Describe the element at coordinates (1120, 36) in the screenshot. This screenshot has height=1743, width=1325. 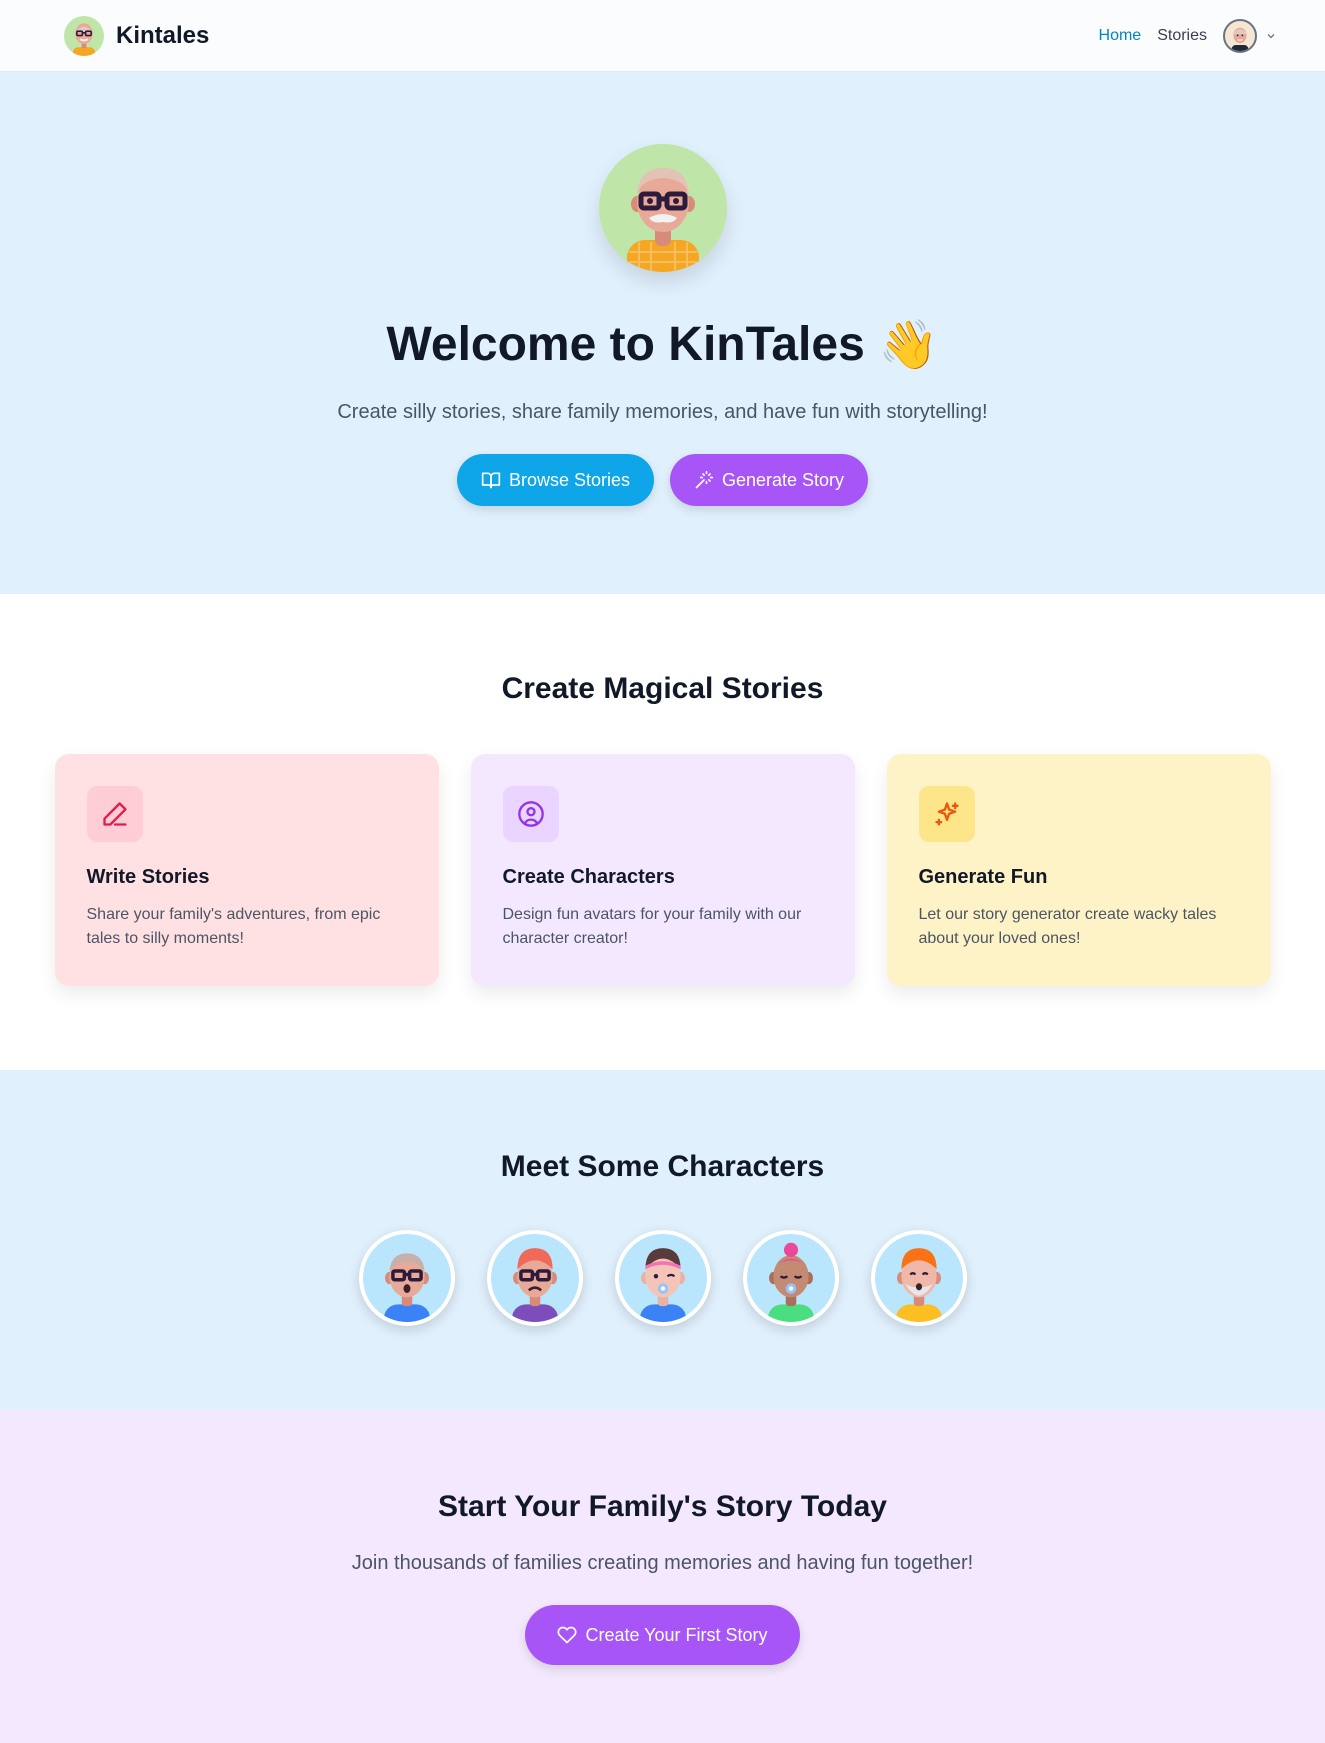
I see `nav-link-home: Home` at that location.